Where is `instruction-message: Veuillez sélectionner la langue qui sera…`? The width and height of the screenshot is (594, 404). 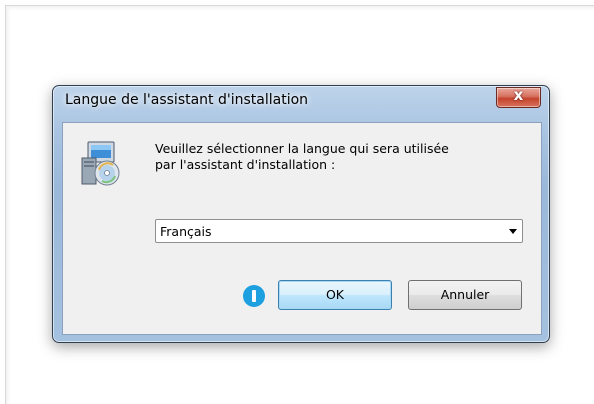 instruction-message: Veuillez sélectionner la langue qui sera… is located at coordinates (340, 157).